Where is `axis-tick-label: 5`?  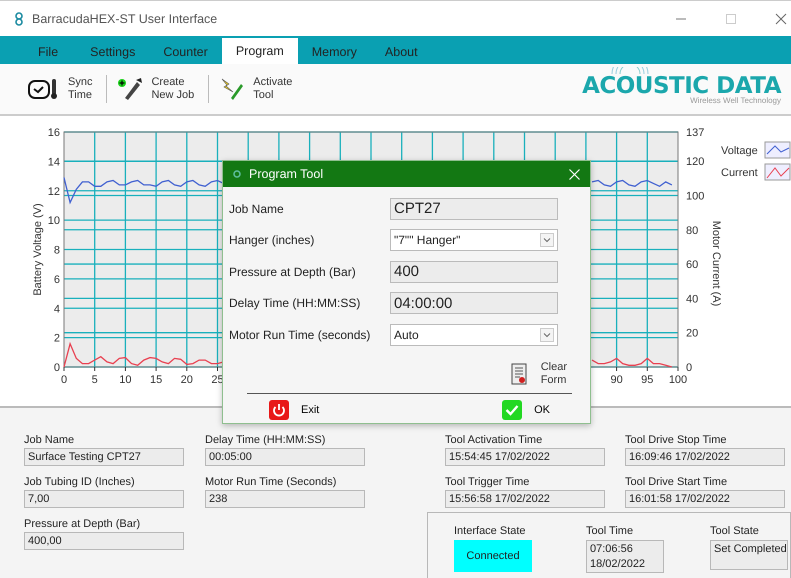
axis-tick-label: 5 is located at coordinates (95, 380).